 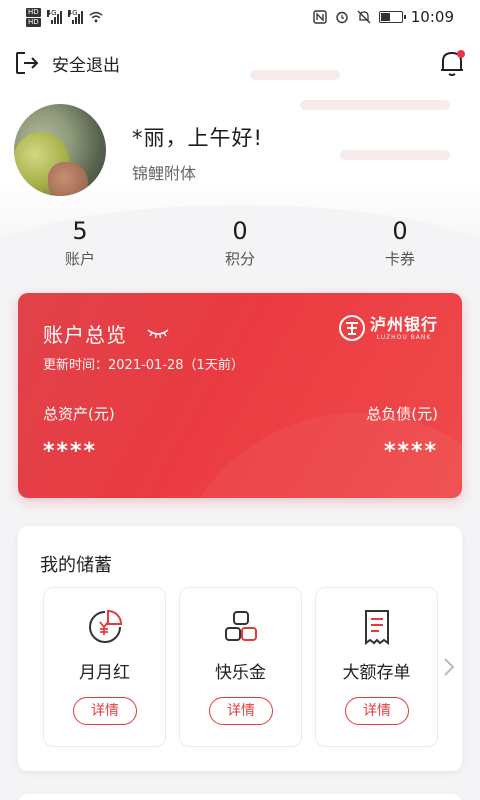 I want to click on wifi-icon, so click(x=96, y=17).